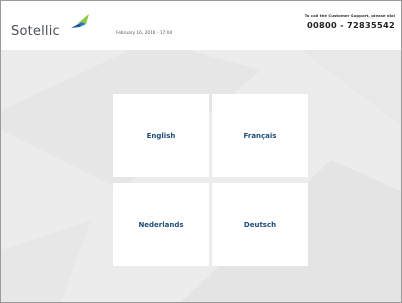  I want to click on language-german-label: Deutsch, so click(260, 224).